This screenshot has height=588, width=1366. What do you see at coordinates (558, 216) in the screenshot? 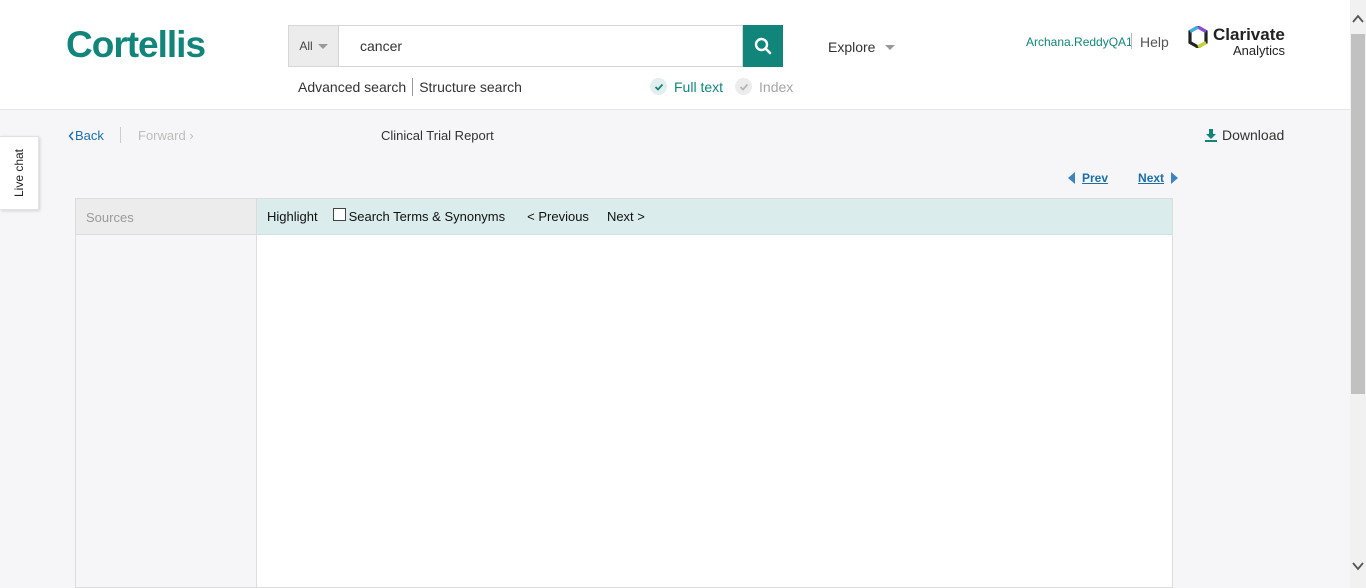
I see `previous-highlight-link: < Previous` at bounding box center [558, 216].